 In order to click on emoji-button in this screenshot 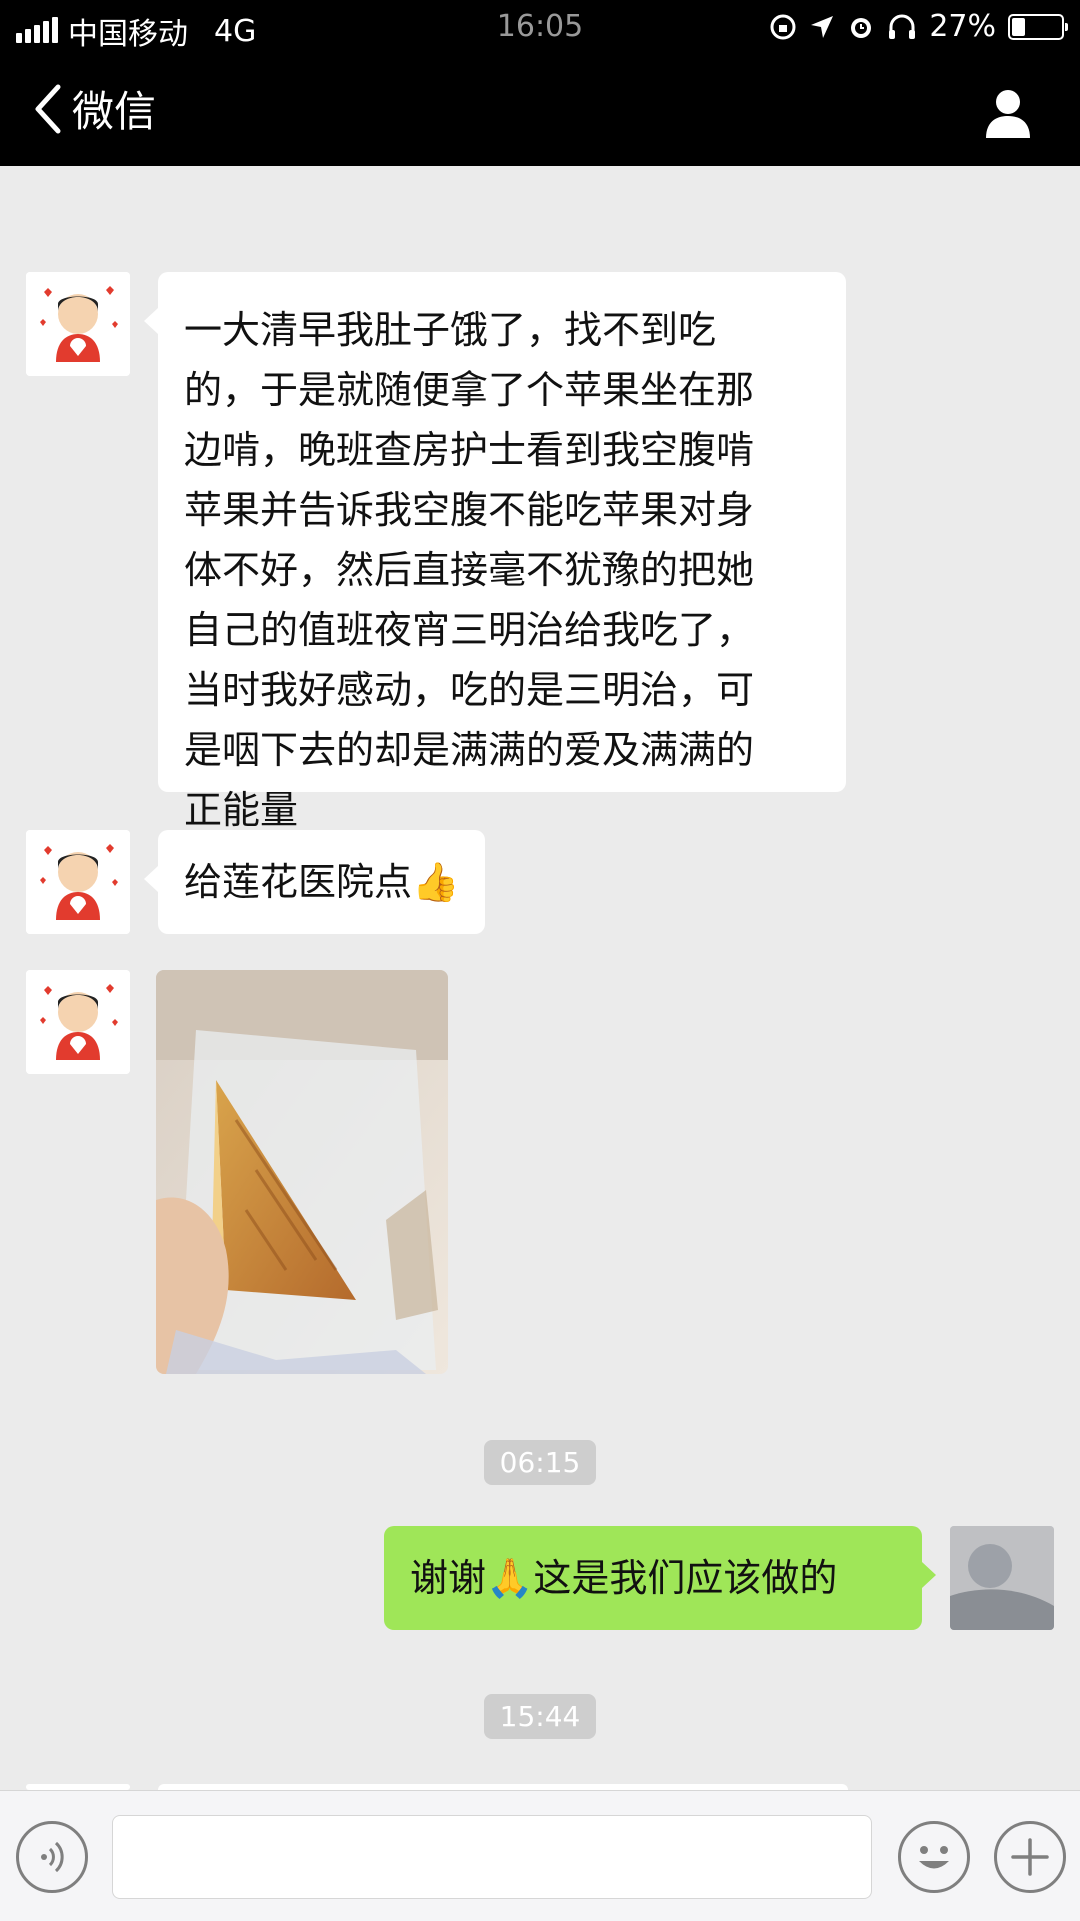, I will do `click(934, 1857)`.